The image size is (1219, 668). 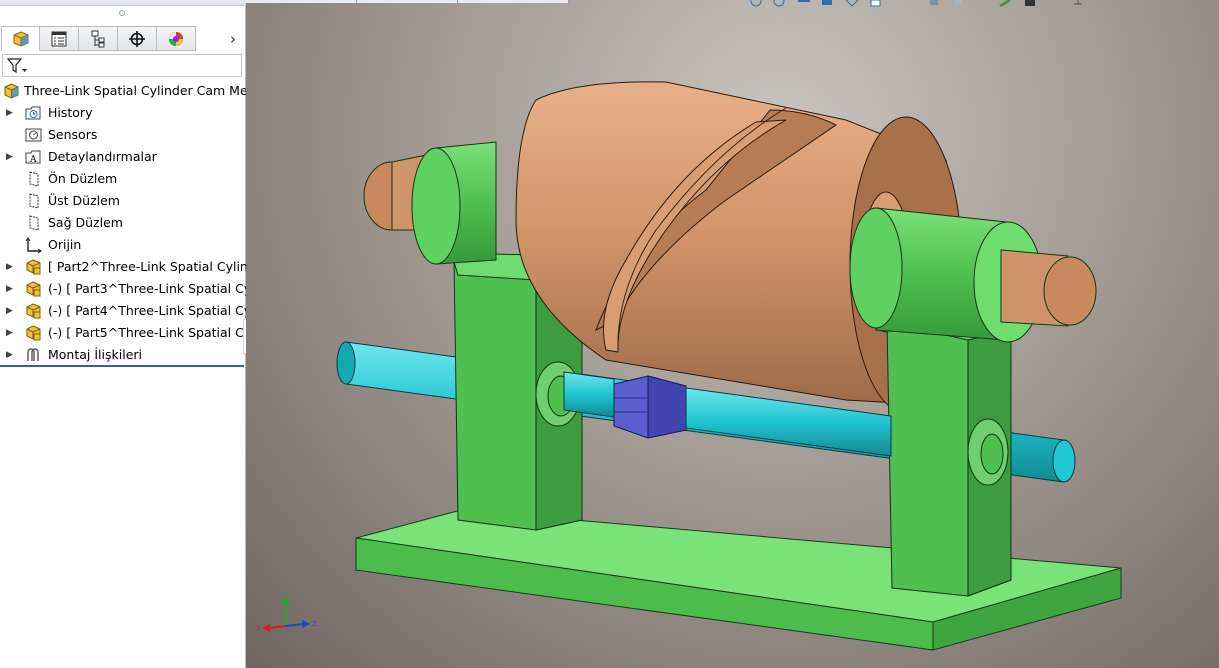 I want to click on annotations-folder-icon: A, so click(x=33, y=157).